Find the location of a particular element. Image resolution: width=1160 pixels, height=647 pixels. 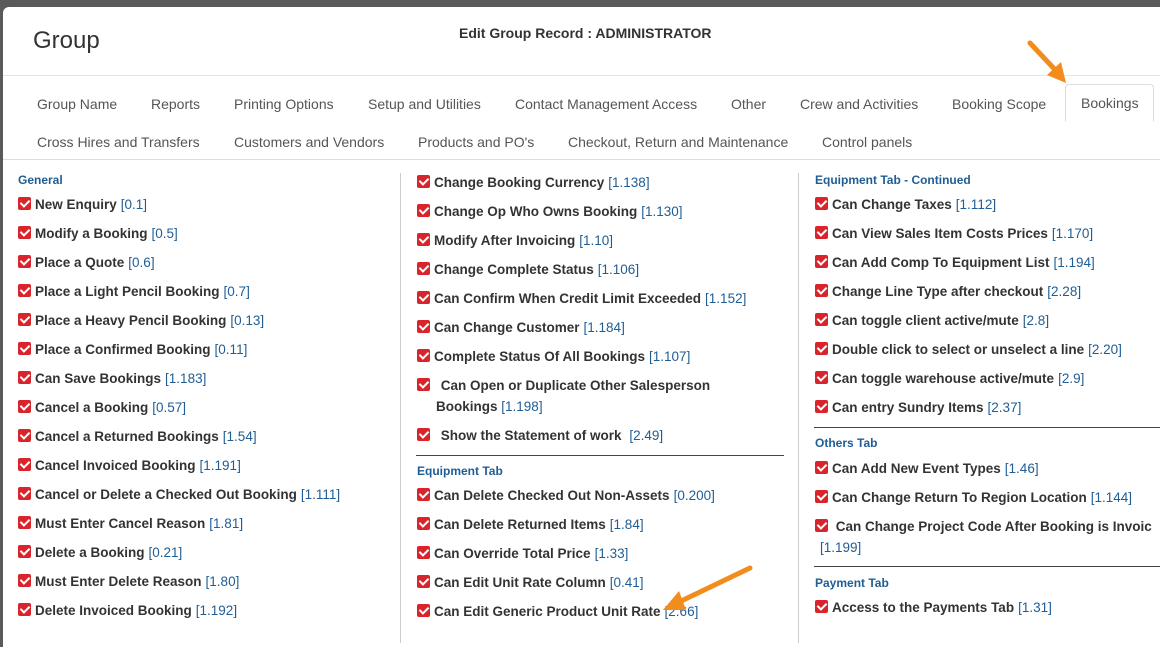

permission-item: Can entry Sundry Items [2.37] is located at coordinates (918, 407).